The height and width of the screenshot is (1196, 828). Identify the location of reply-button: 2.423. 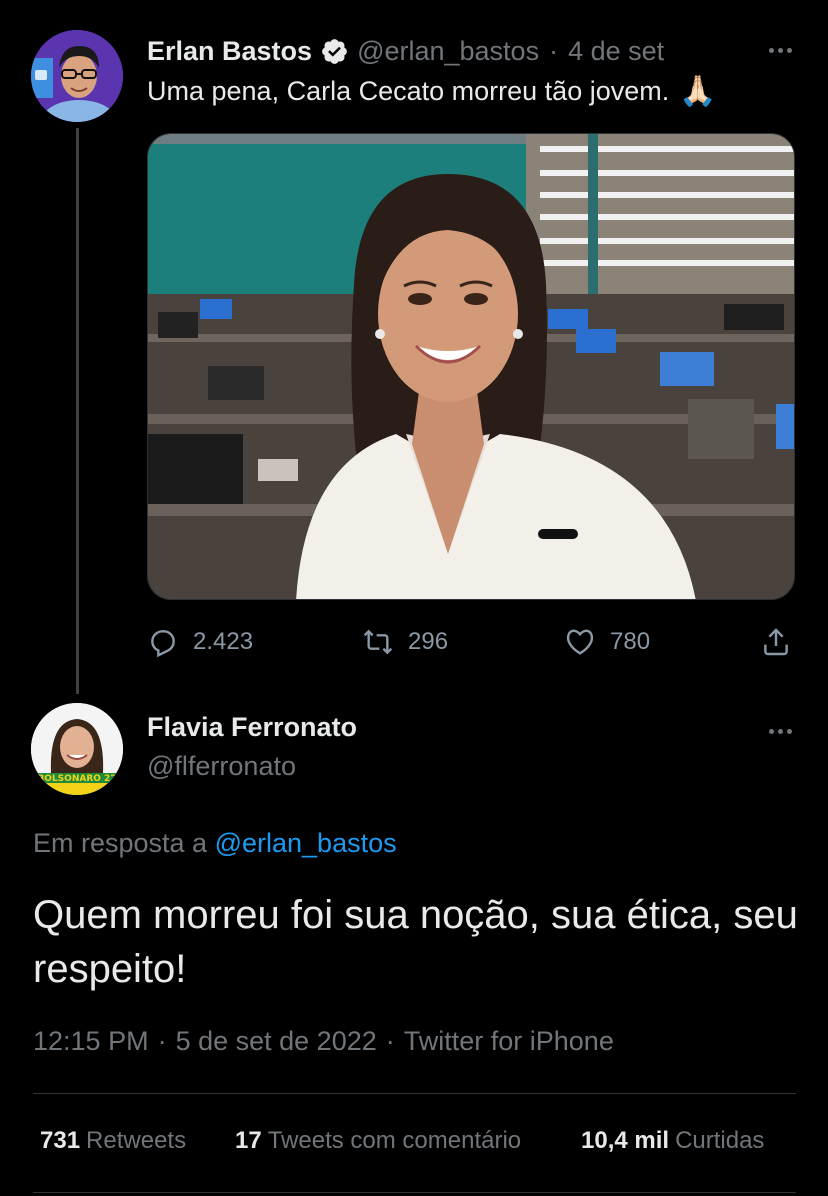
(200, 642).